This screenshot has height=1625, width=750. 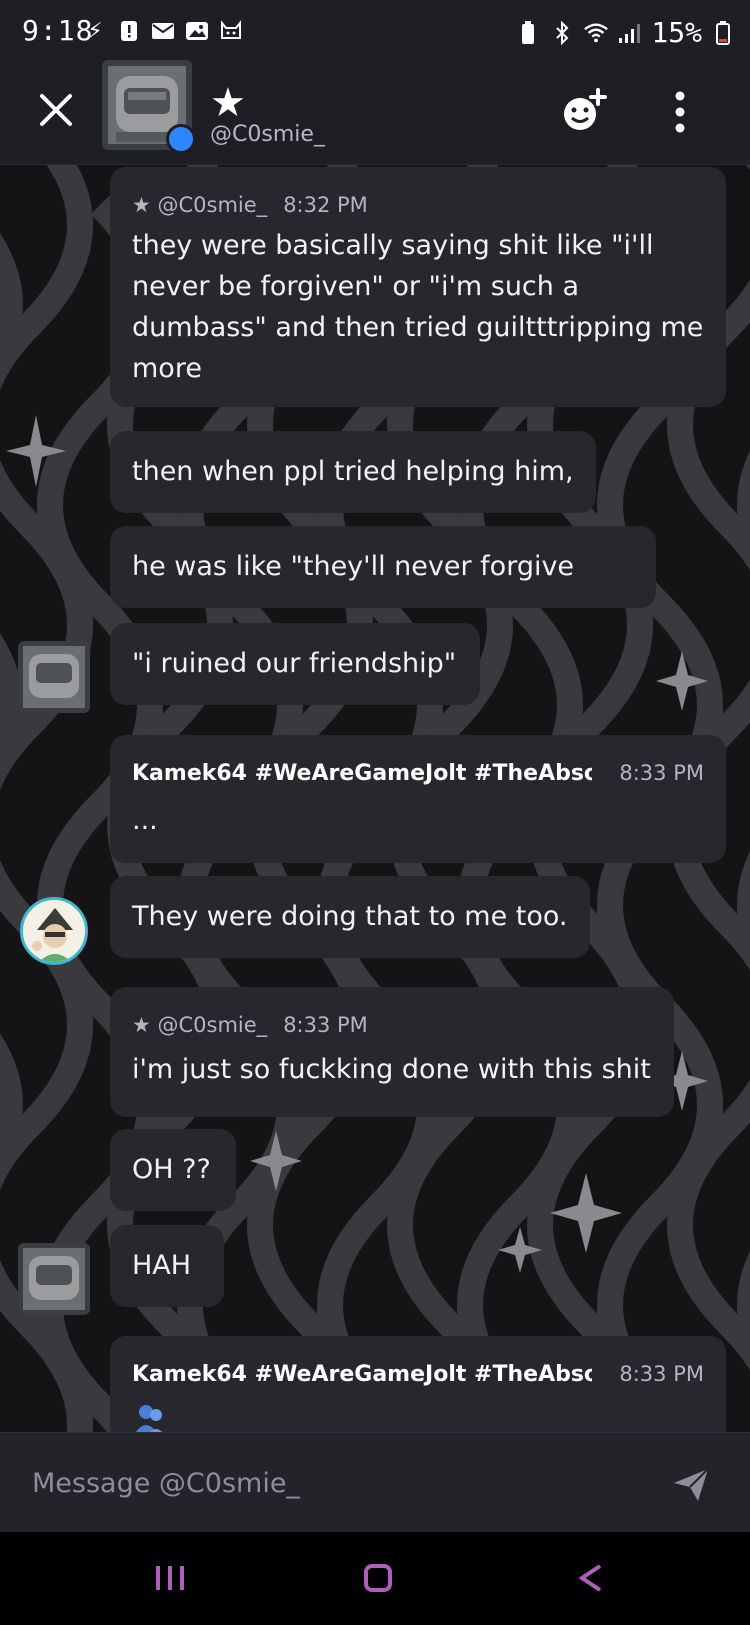 I want to click on bluetooth-icon, so click(x=562, y=33).